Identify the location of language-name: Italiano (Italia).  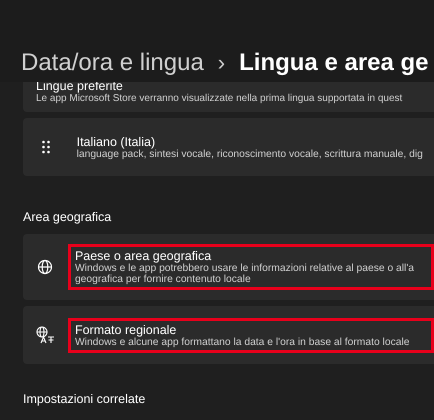
(116, 141).